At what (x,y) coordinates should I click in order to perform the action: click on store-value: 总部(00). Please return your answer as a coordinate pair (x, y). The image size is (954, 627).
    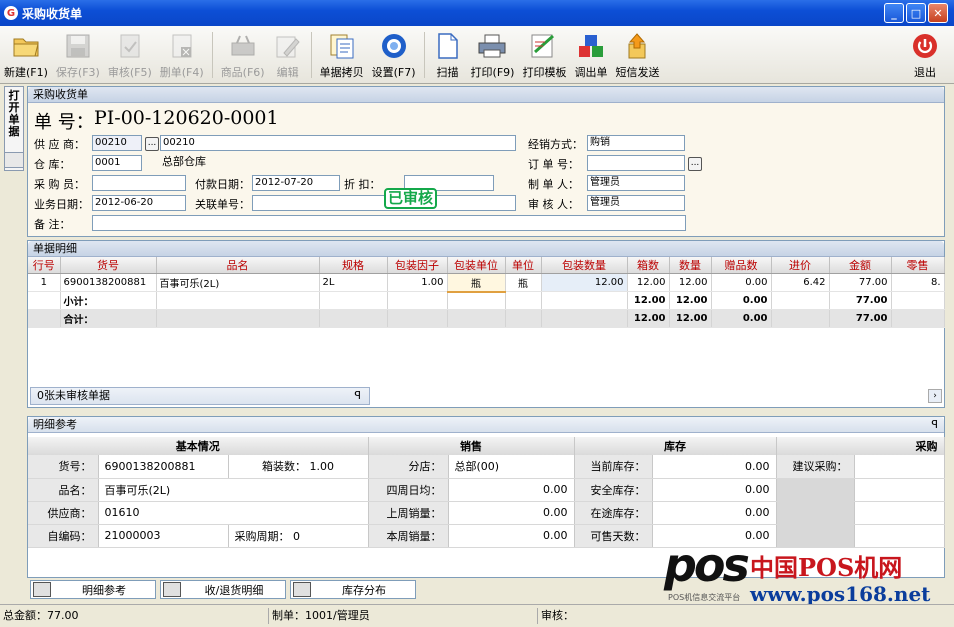
    Looking at the image, I should click on (511, 467).